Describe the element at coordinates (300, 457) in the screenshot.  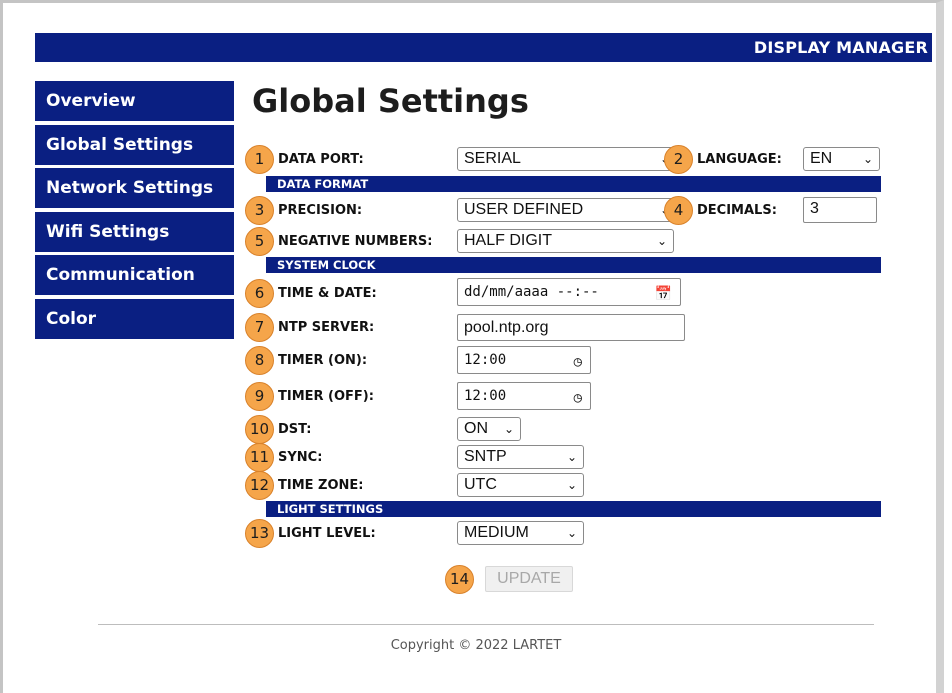
I see `sync-label: SYNC:` at that location.